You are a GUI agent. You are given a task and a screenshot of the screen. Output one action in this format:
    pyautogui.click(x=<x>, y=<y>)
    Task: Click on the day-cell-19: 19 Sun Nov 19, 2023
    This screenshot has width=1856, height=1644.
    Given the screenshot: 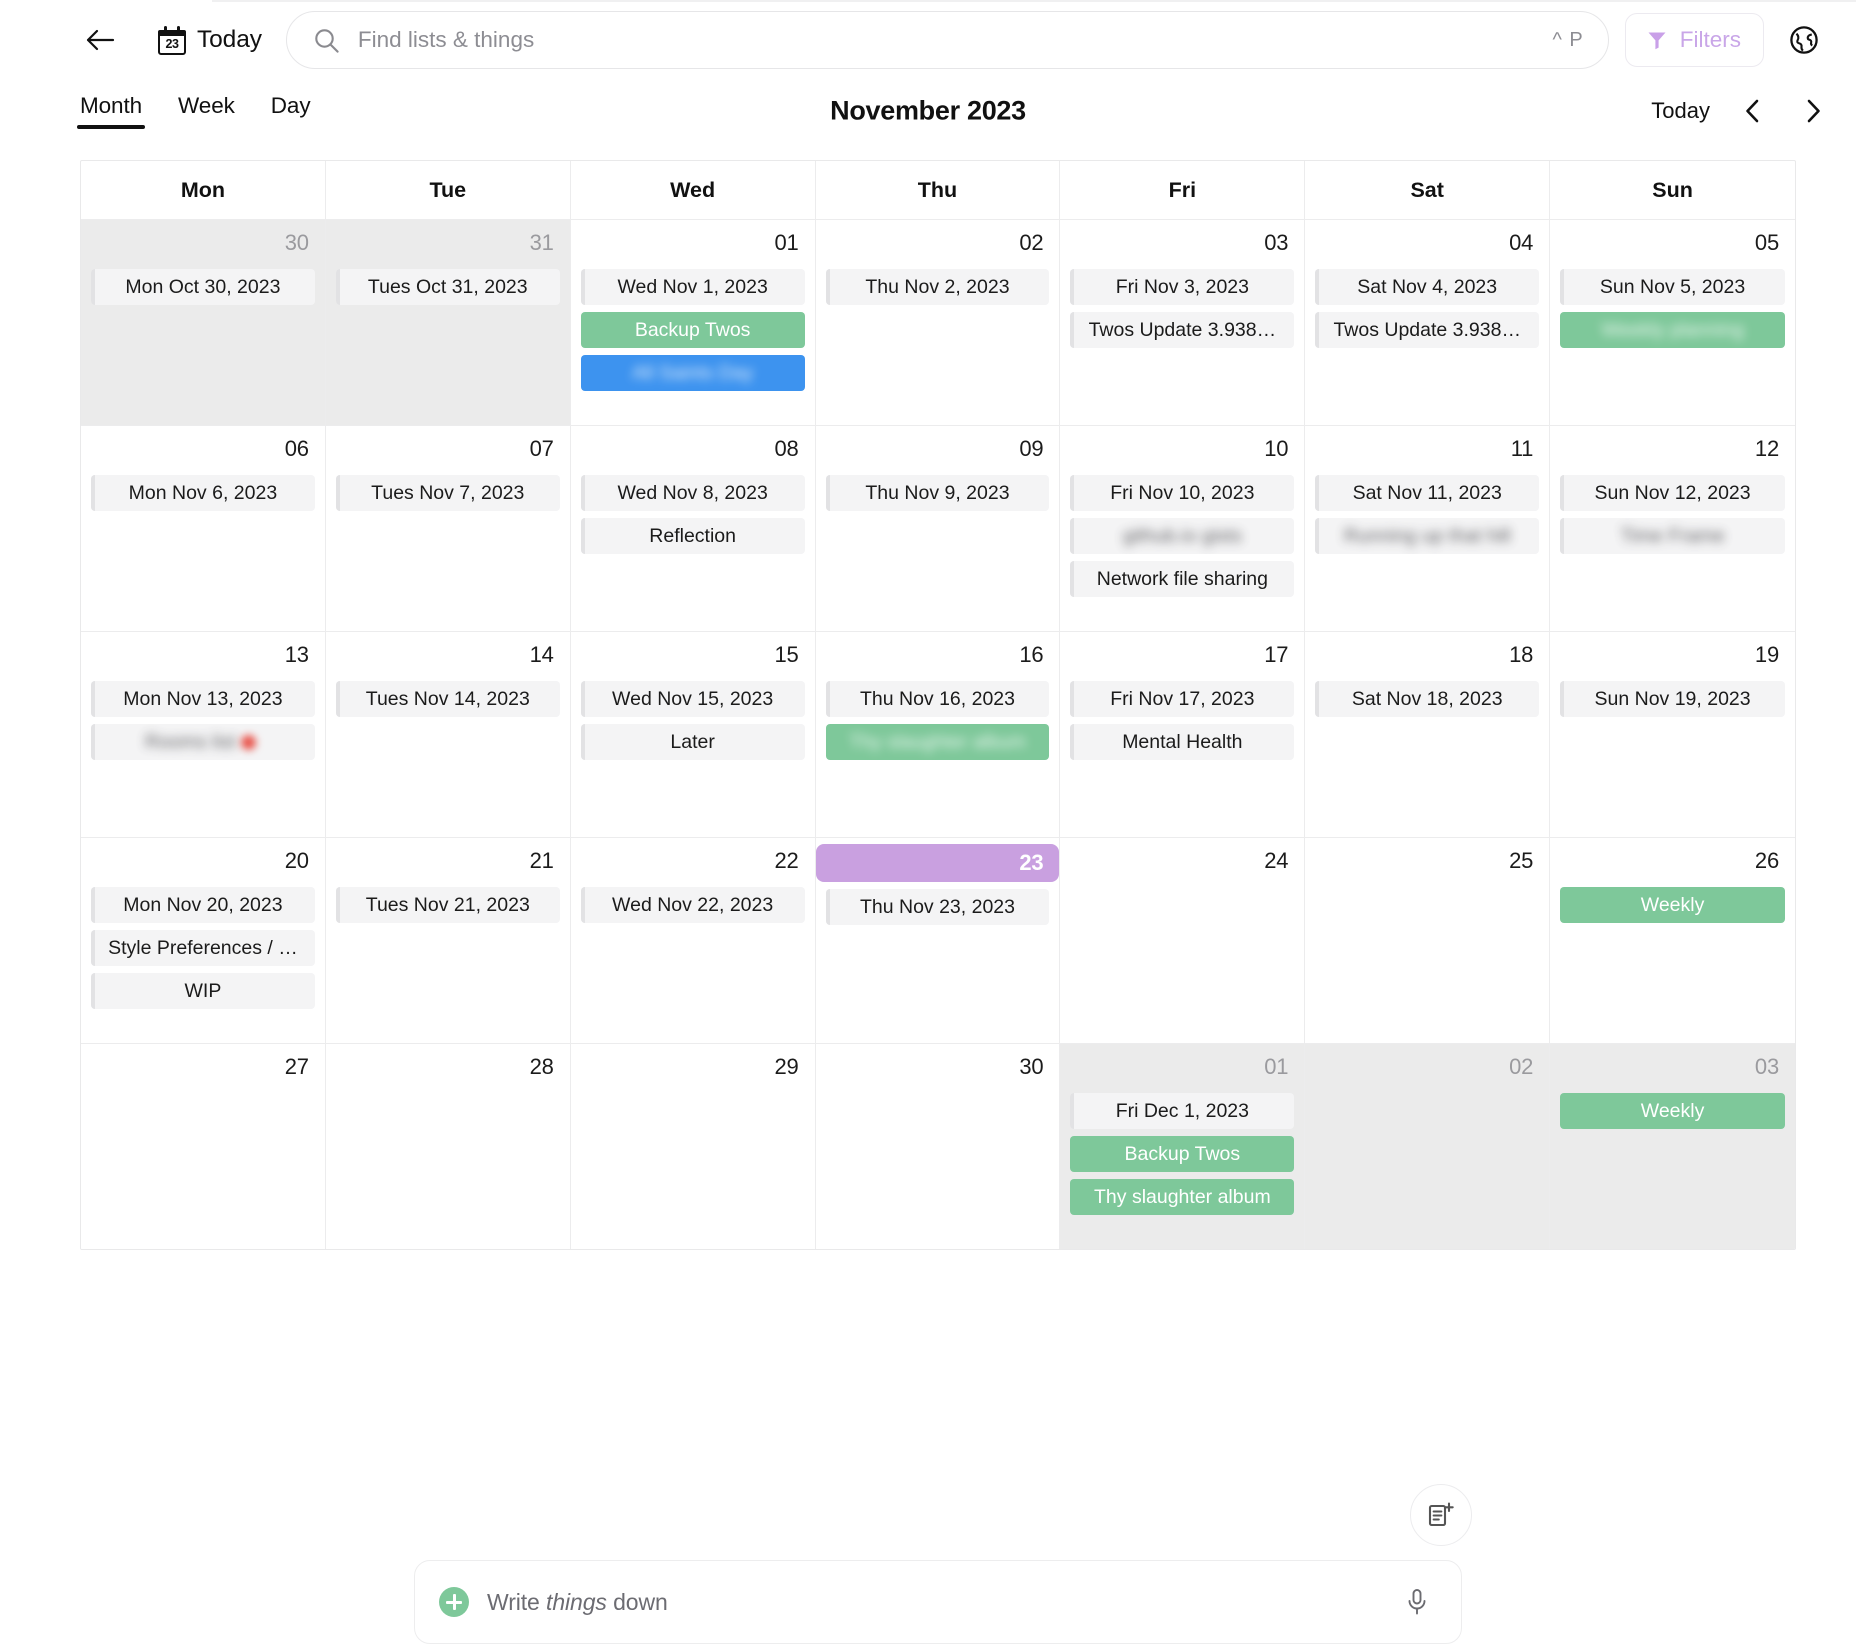 What is the action you would take?
    pyautogui.click(x=1672, y=734)
    